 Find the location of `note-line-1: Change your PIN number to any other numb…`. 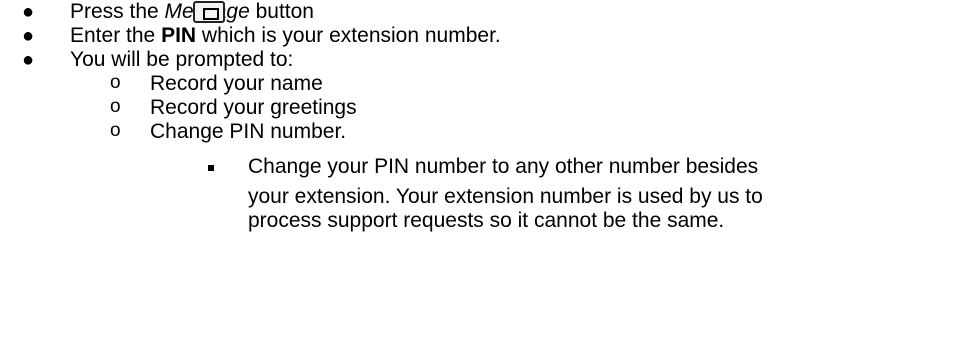

note-line-1: Change your PIN number to any other numb… is located at coordinates (503, 166).